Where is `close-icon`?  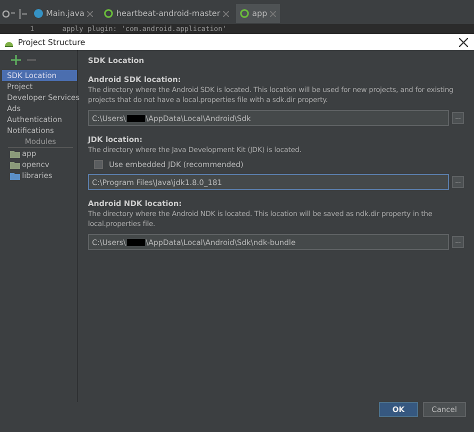 close-icon is located at coordinates (463, 42).